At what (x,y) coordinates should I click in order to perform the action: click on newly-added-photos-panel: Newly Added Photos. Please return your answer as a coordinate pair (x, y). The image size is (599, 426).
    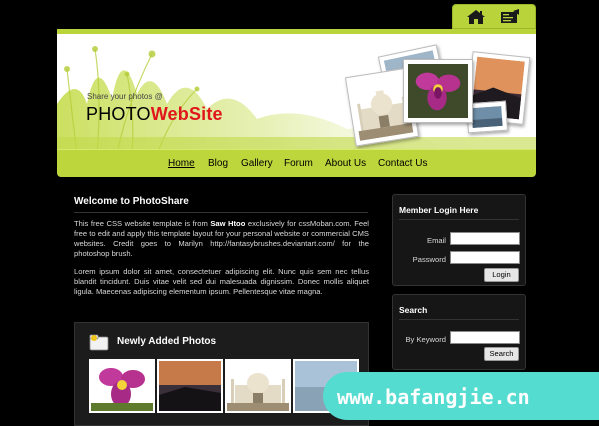
    Looking at the image, I should click on (221, 374).